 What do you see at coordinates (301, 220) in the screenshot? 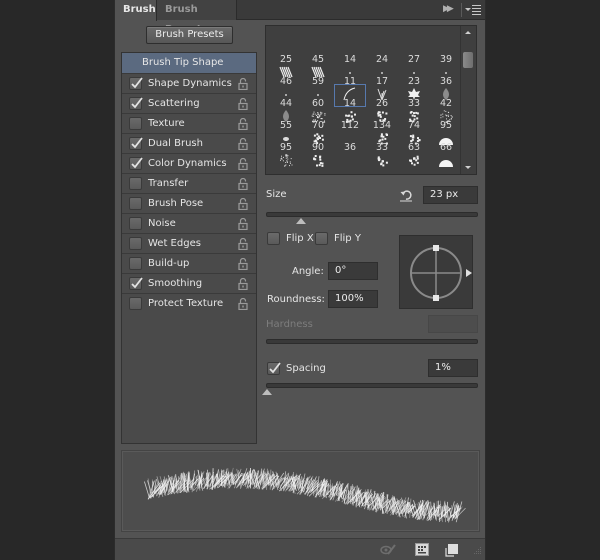
I see `size-slider-thumb` at bounding box center [301, 220].